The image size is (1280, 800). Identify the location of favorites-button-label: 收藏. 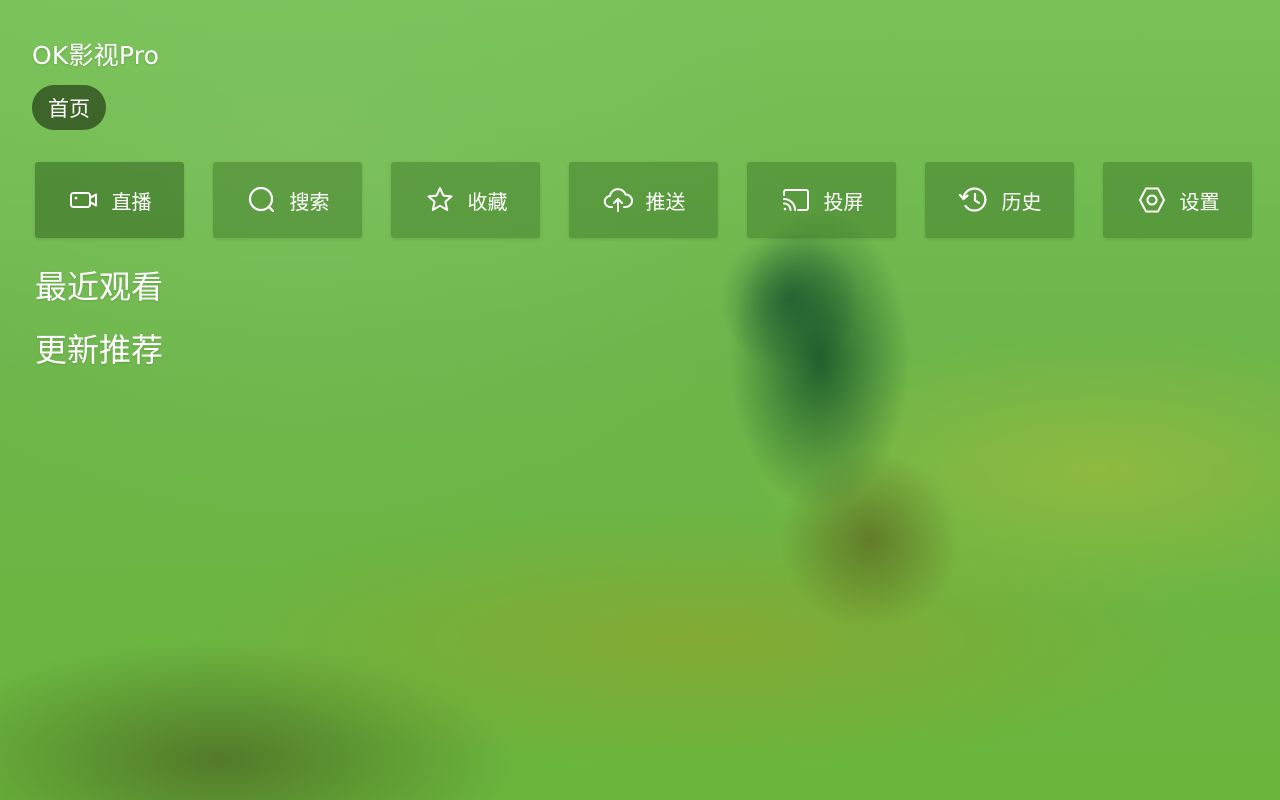
(487, 201).